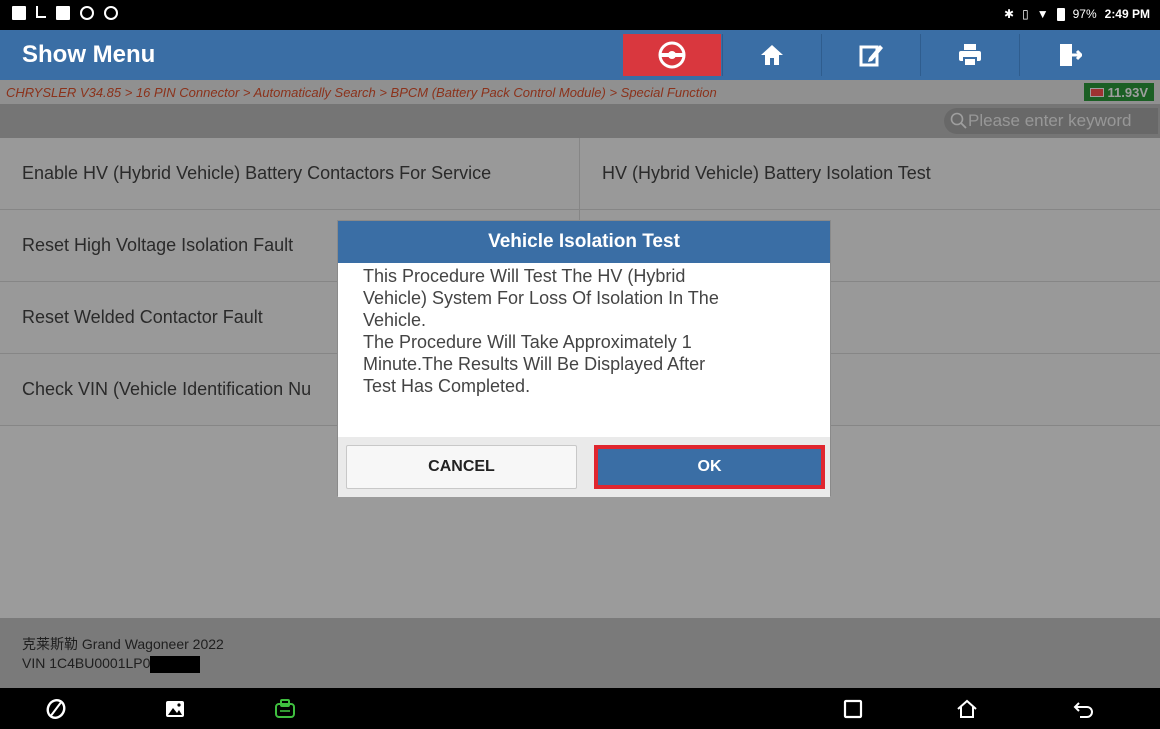  What do you see at coordinates (1060, 14) in the screenshot?
I see `battery-icon` at bounding box center [1060, 14].